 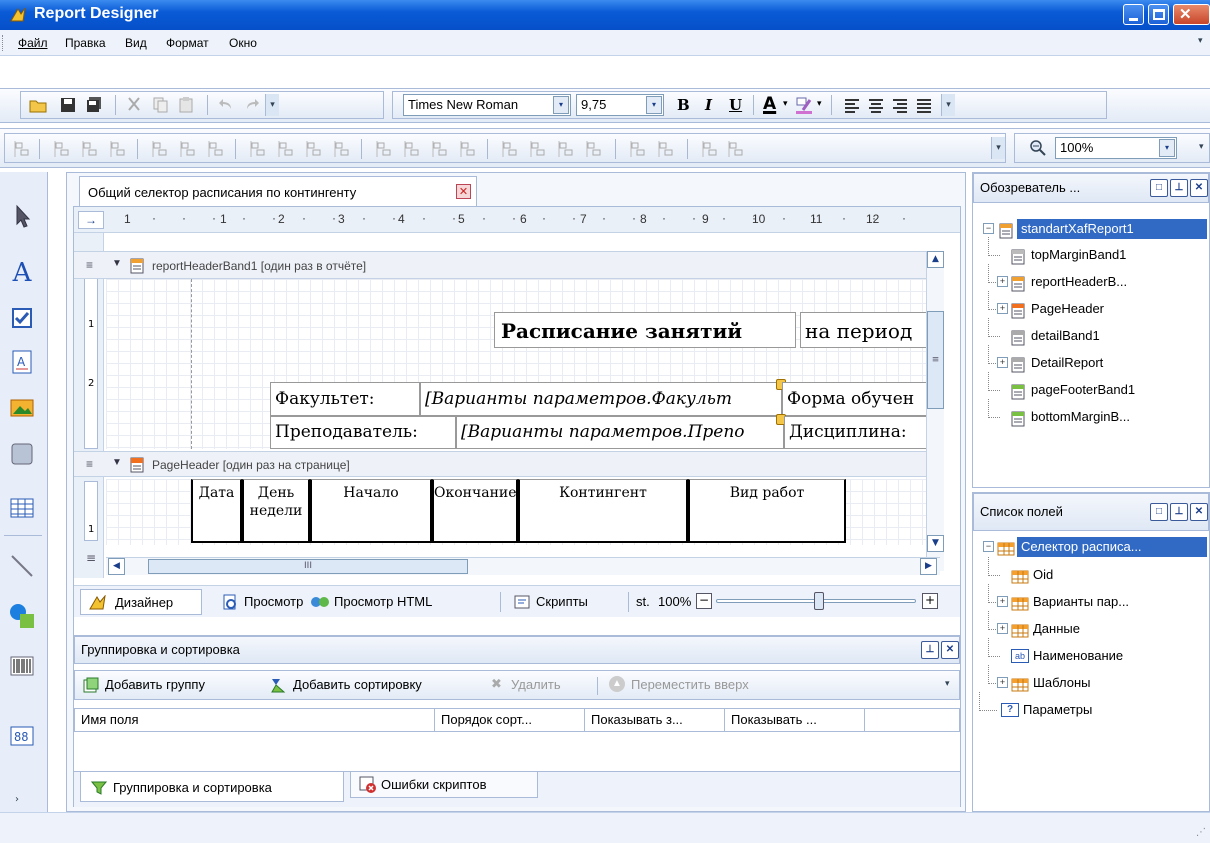 What do you see at coordinates (212, 787) in the screenshot?
I see `grouping-tab: Группировка и сортировка` at bounding box center [212, 787].